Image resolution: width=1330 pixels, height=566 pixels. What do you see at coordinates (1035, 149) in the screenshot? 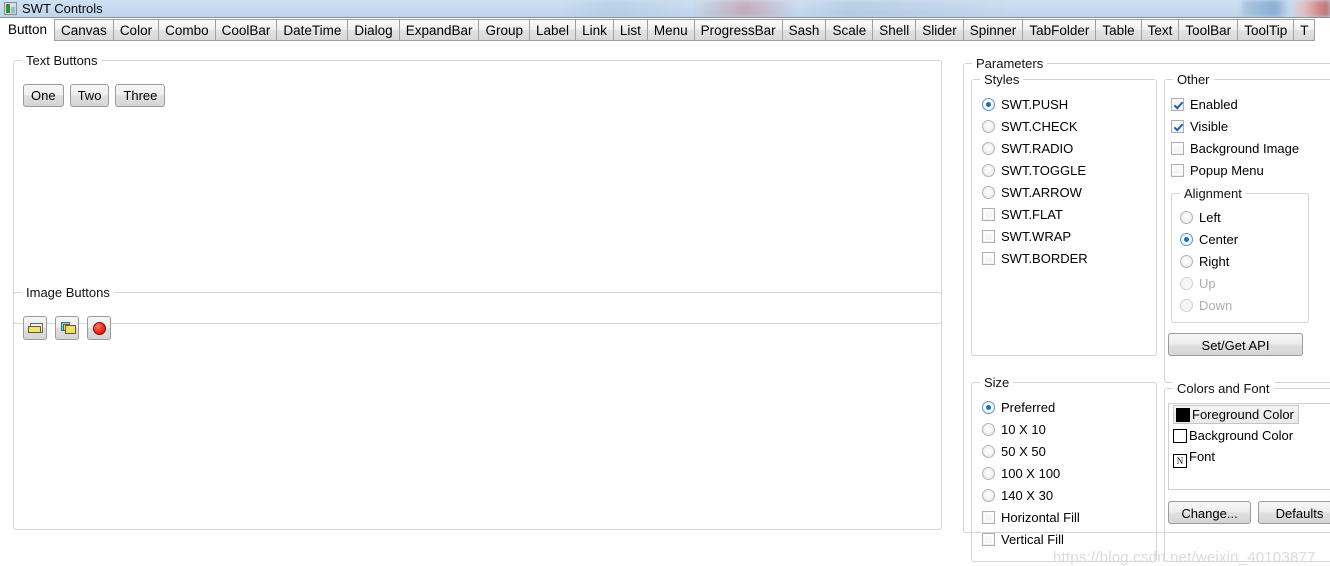
I see `radio-swt-radio: SWT.RADIO` at bounding box center [1035, 149].